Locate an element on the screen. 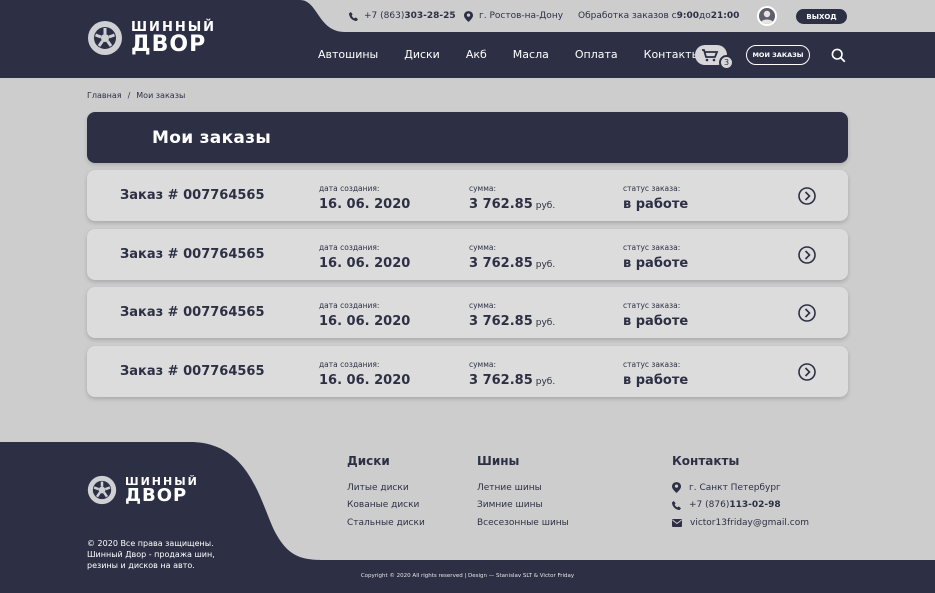  footer-email-text: victor13friday@gmail.com is located at coordinates (749, 522).